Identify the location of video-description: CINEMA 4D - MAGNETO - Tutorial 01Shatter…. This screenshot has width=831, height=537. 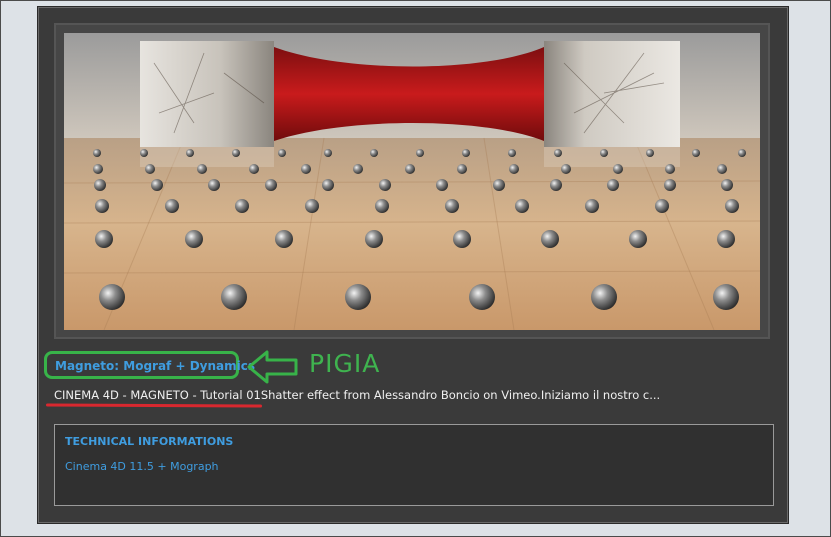
(357, 395).